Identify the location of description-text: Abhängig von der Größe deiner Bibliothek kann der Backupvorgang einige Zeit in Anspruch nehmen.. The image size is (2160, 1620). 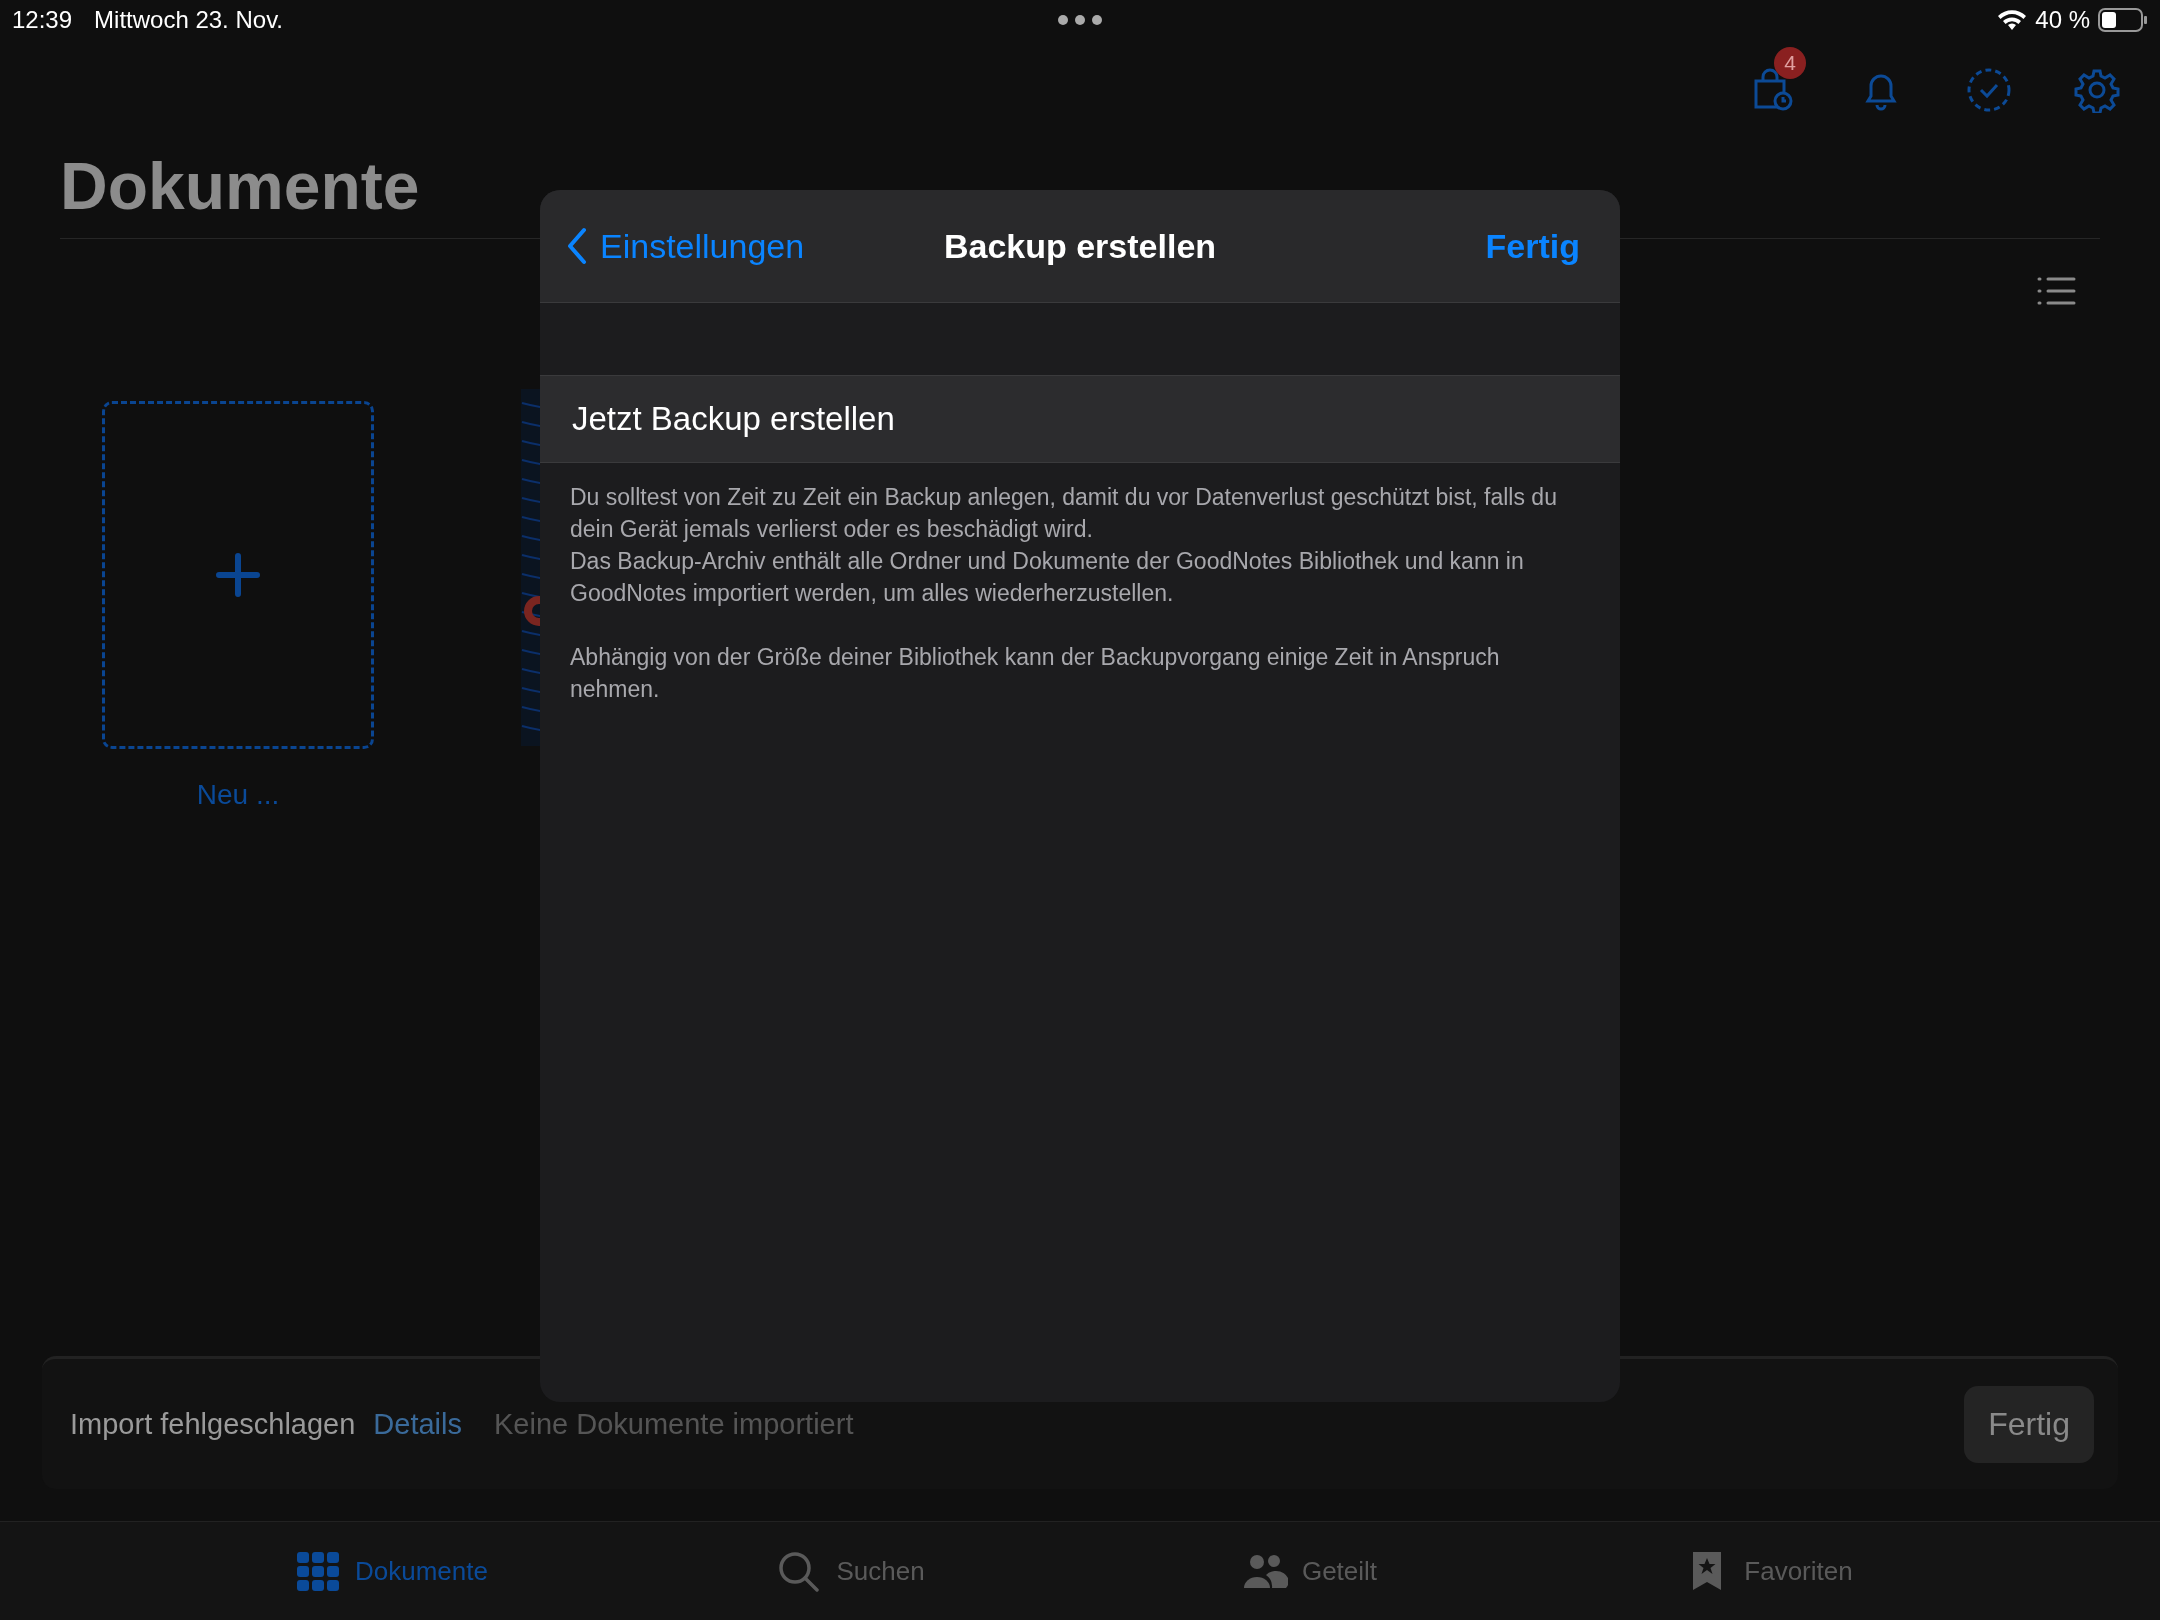
(1035, 673).